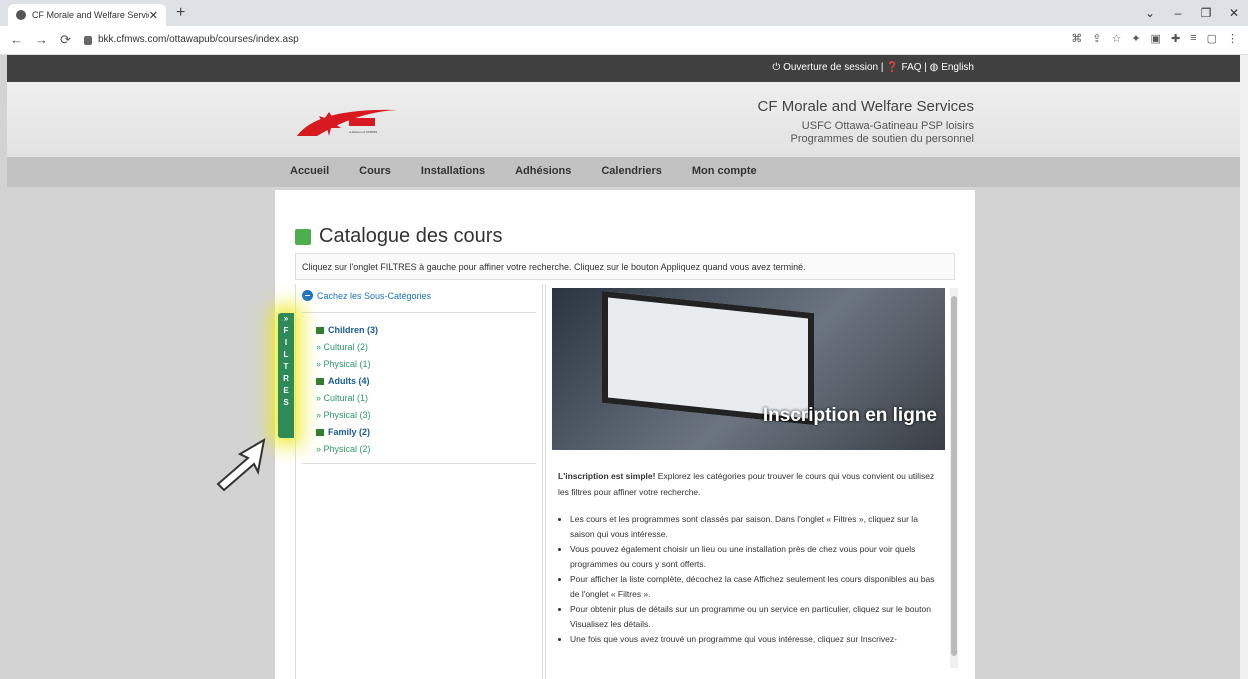 This screenshot has width=1248, height=679. What do you see at coordinates (865, 106) in the screenshot?
I see `org-name: CF Morale and Welfare Services` at bounding box center [865, 106].